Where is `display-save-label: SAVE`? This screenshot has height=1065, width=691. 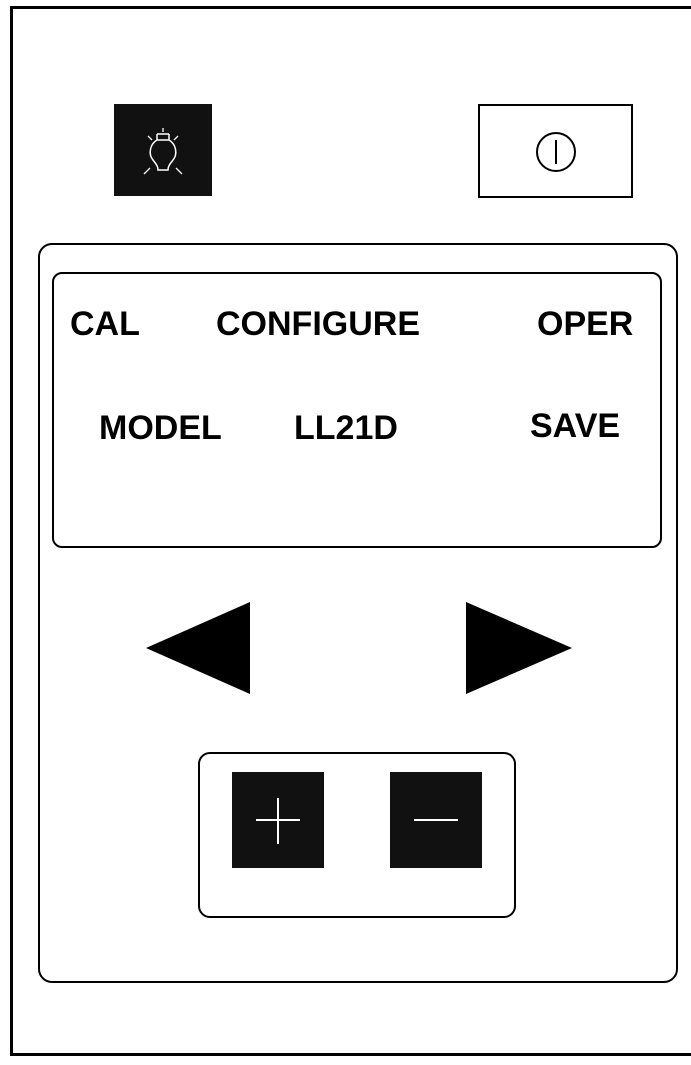
display-save-label: SAVE is located at coordinates (575, 426).